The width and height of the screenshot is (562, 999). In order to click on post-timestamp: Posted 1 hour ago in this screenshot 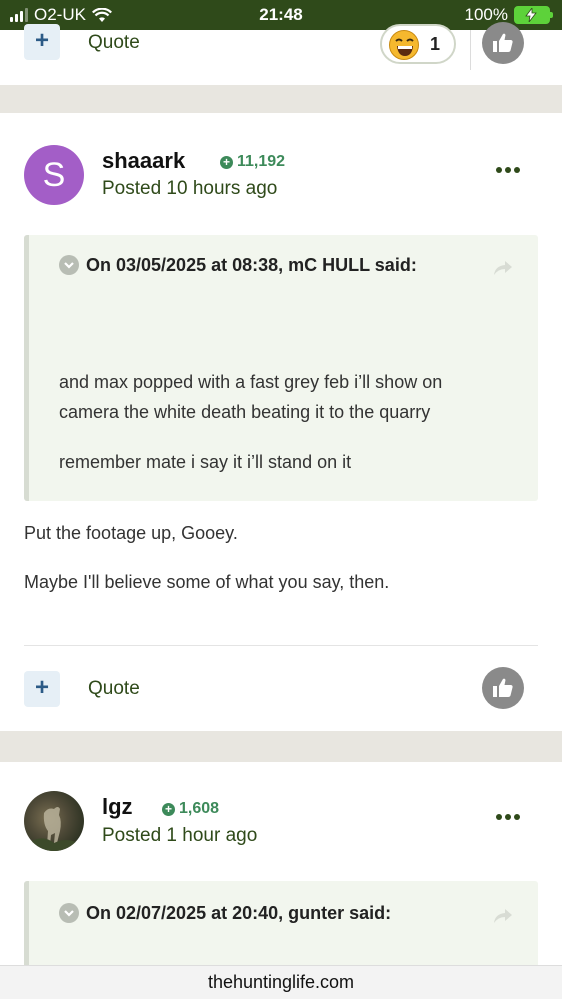, I will do `click(179, 836)`.